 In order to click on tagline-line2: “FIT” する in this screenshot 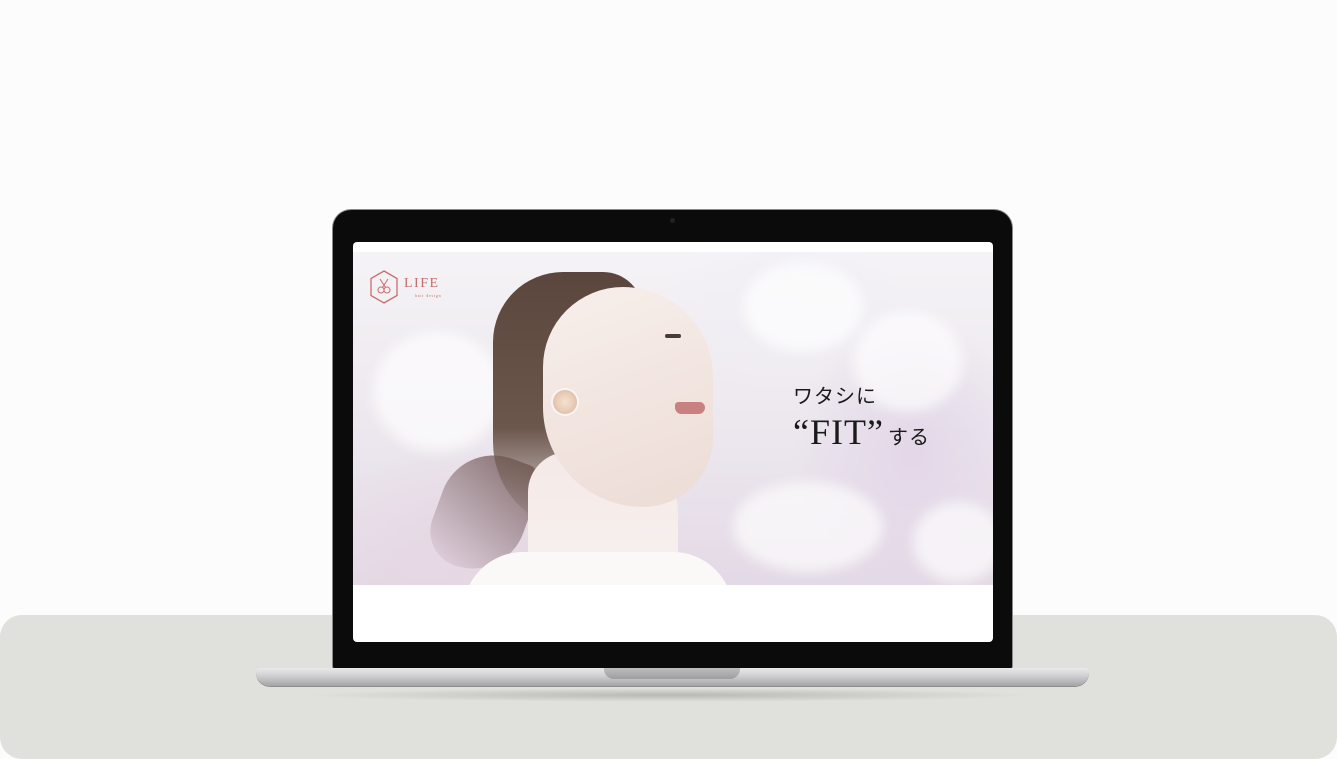, I will do `click(861, 432)`.